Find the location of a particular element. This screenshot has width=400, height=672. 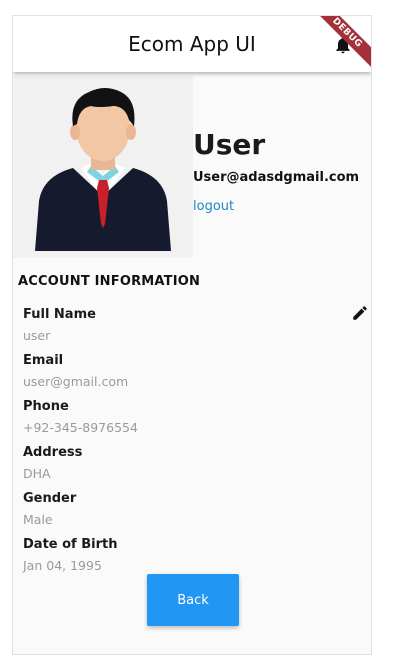

field-address: Address DHA is located at coordinates (80, 468).